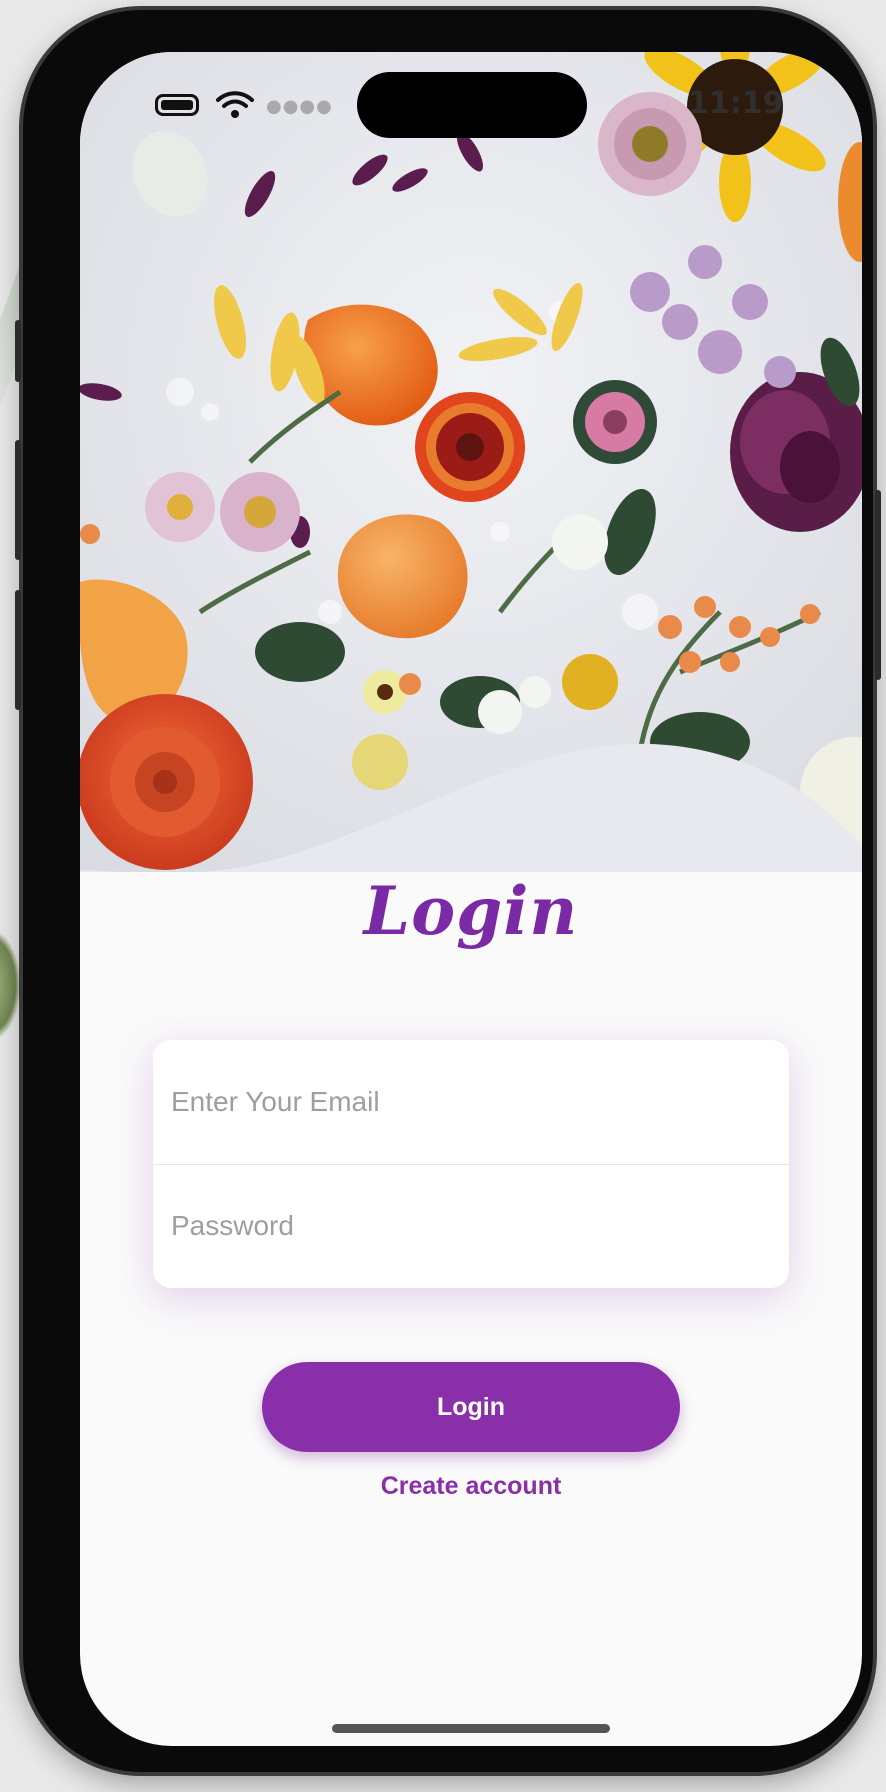 The width and height of the screenshot is (886, 1792). Describe the element at coordinates (177, 105) in the screenshot. I see `battery-icon` at that location.